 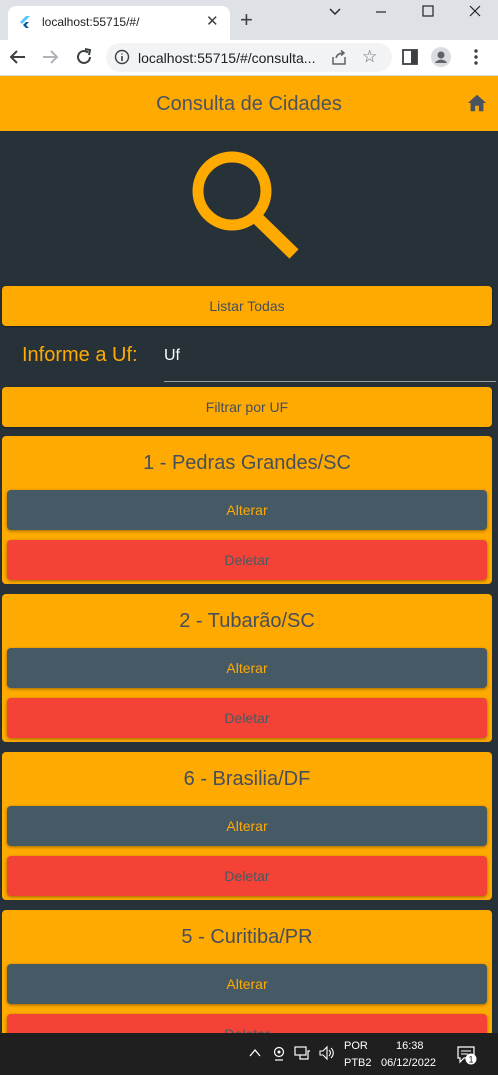 I want to click on new-tab-button: +, so click(x=246, y=20).